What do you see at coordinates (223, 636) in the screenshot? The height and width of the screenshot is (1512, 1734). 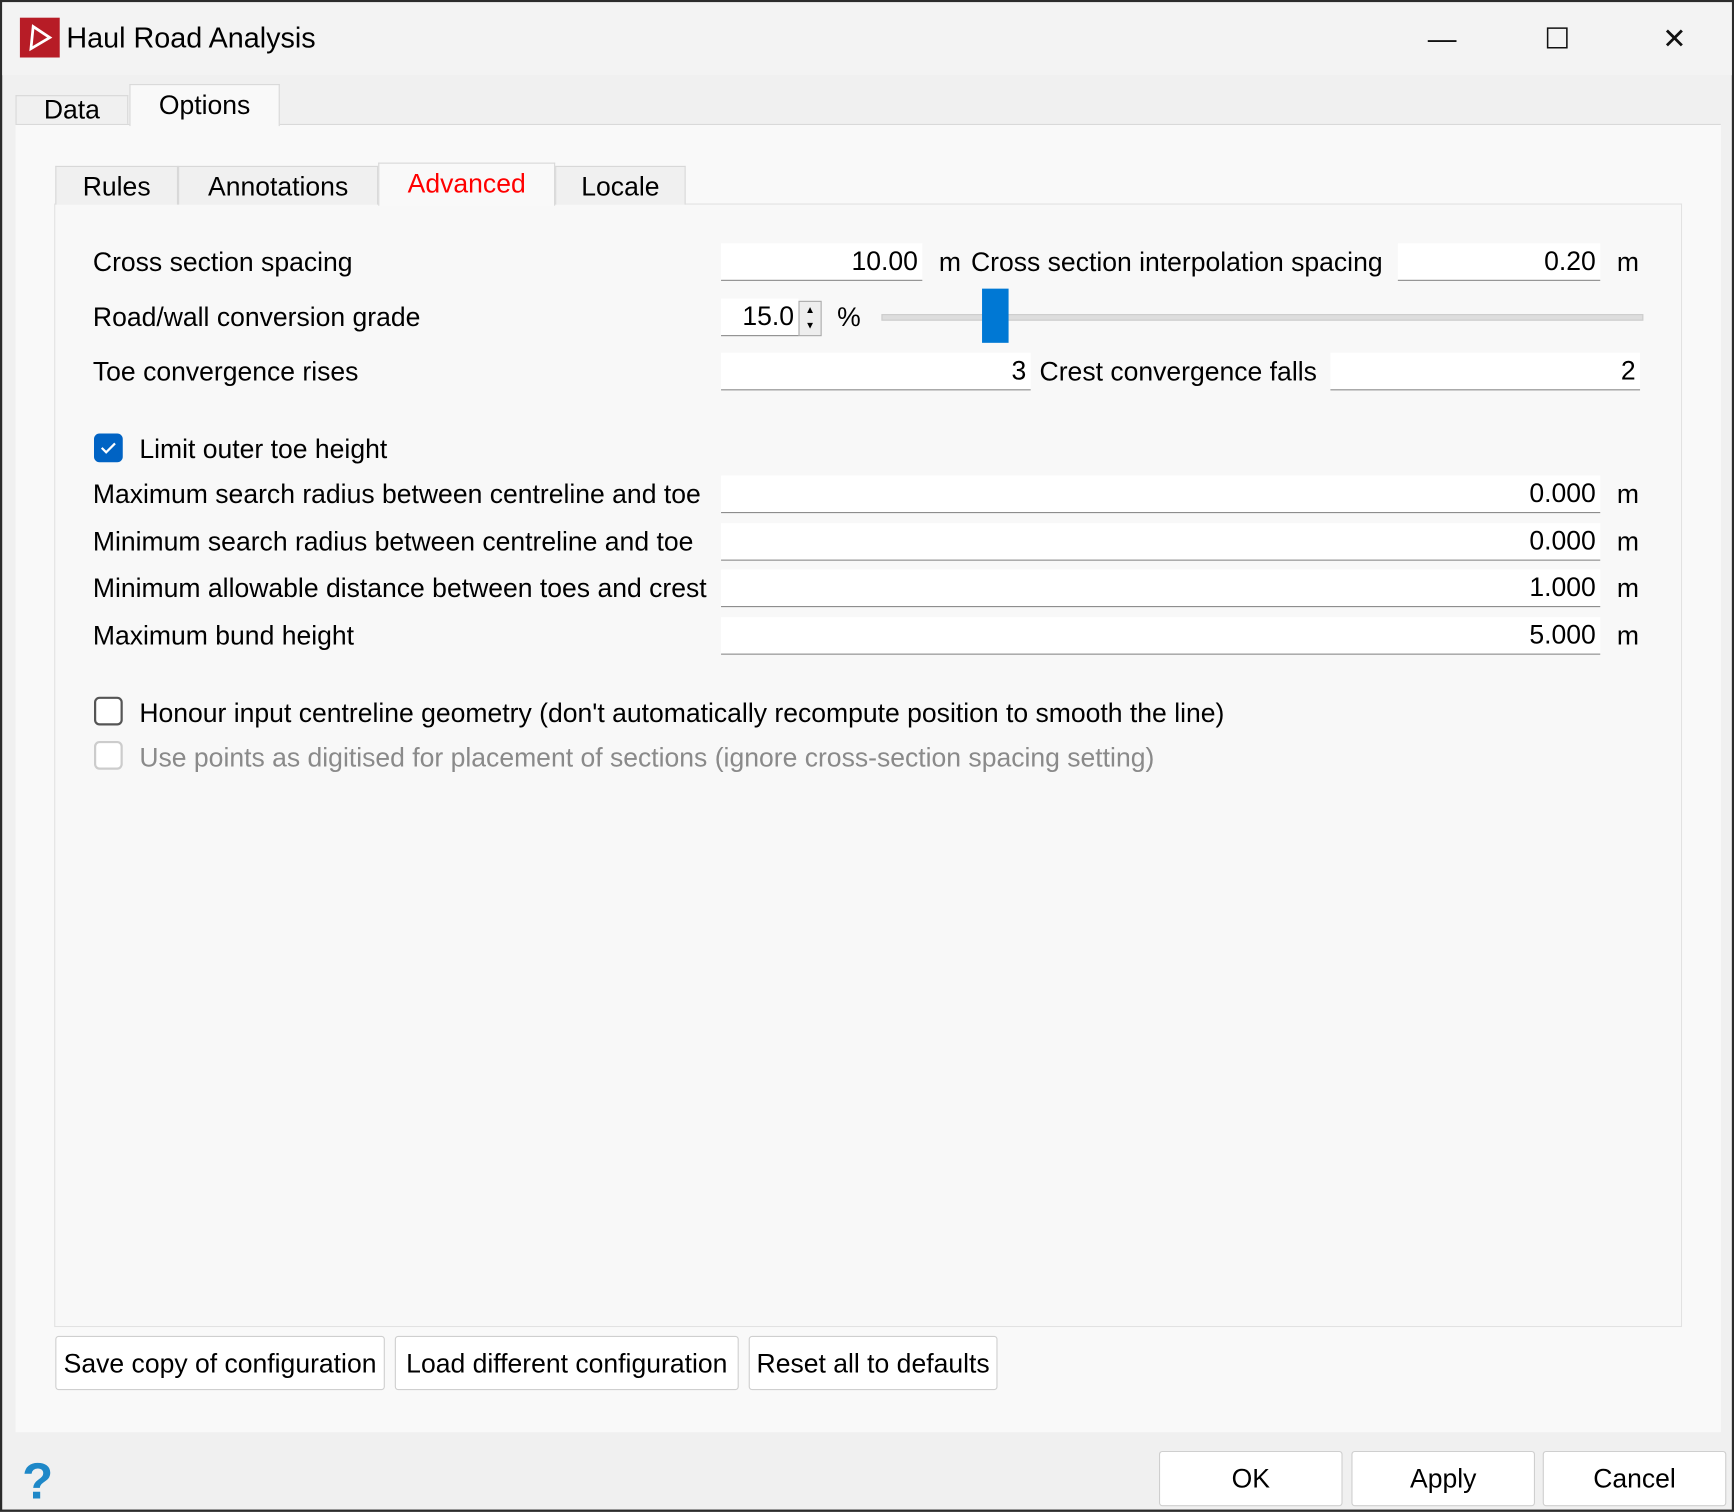 I see `max-bund-label: Maximum bund height` at bounding box center [223, 636].